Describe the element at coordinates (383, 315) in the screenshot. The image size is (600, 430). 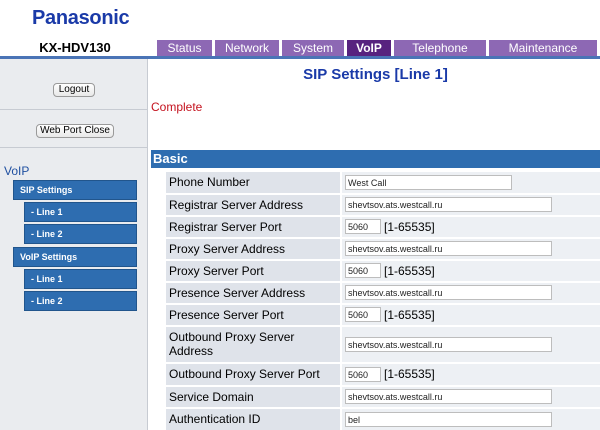
I see `row-presence-port: Presence Server Port [1-65535]` at that location.